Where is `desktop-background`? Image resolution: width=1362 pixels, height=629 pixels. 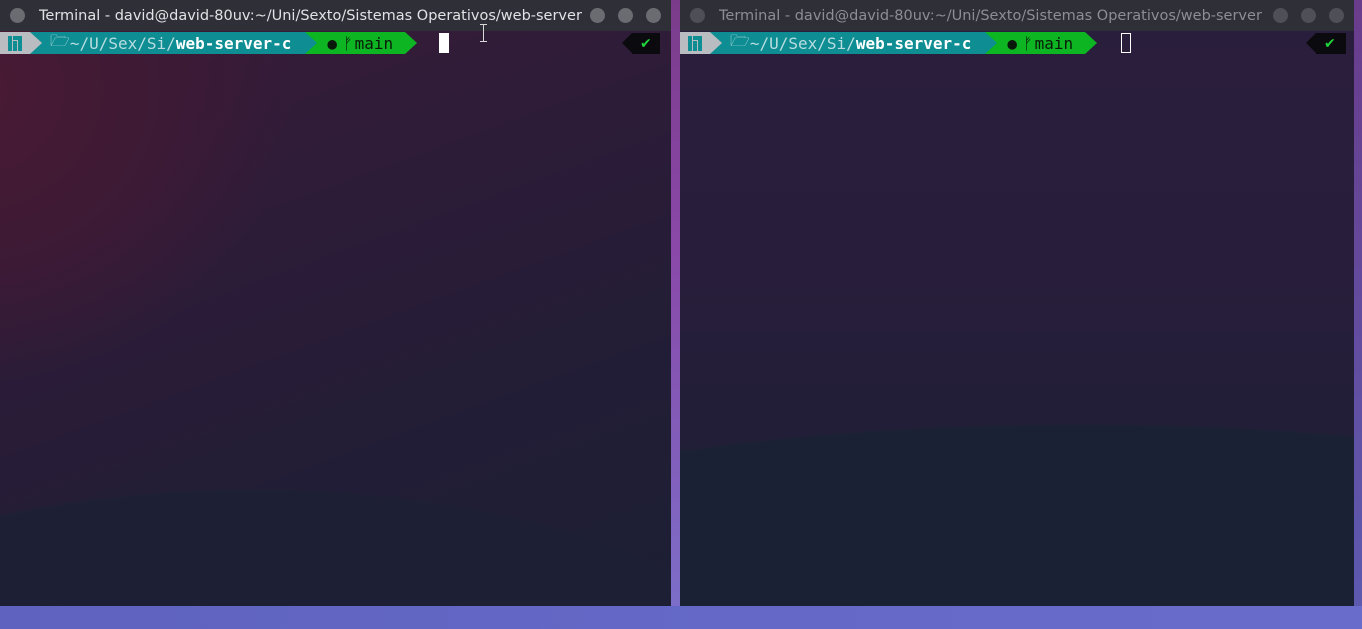
desktop-background is located at coordinates (681, 617).